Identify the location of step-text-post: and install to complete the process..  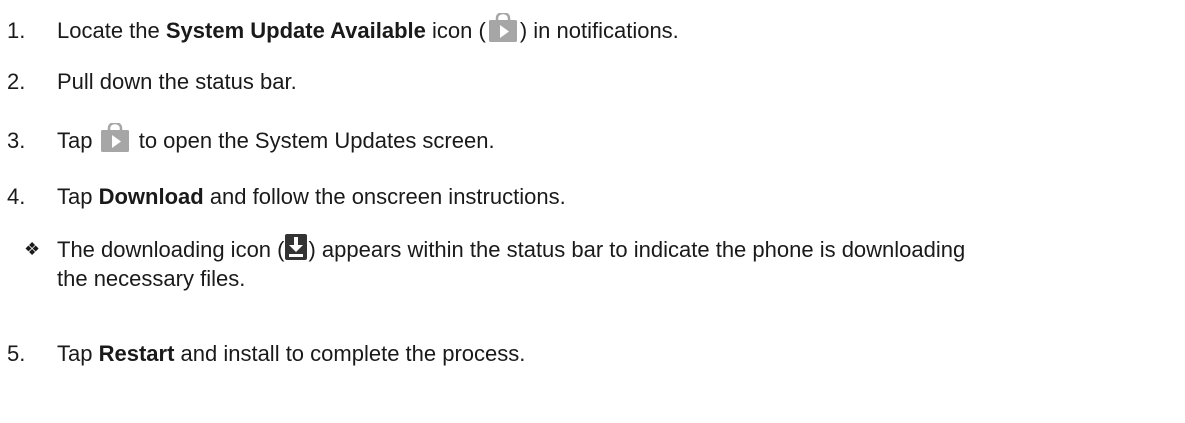
(350, 353).